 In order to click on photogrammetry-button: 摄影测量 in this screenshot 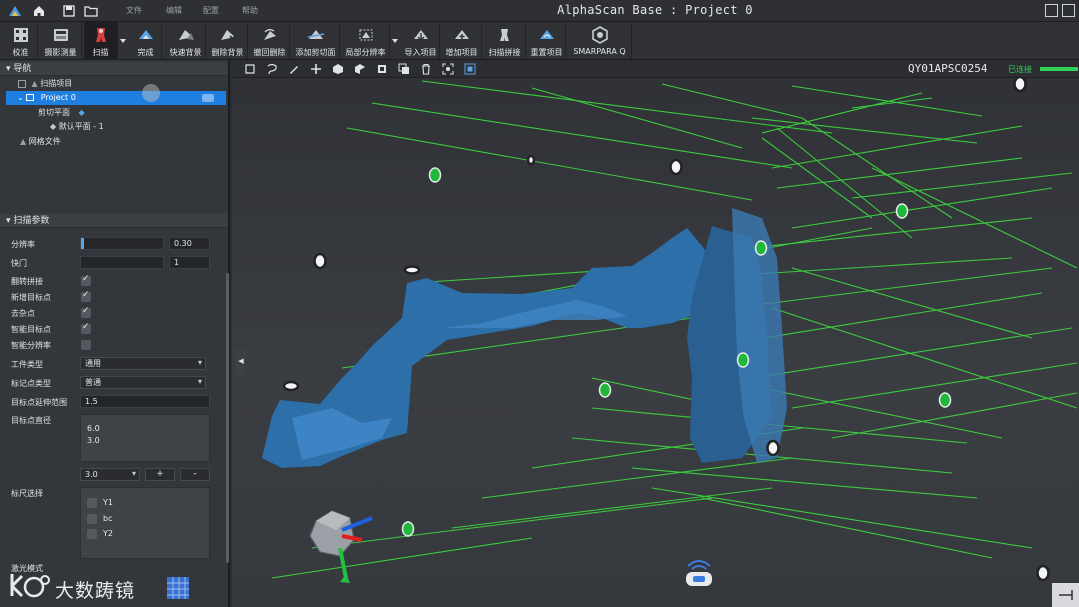, I will do `click(61, 41)`.